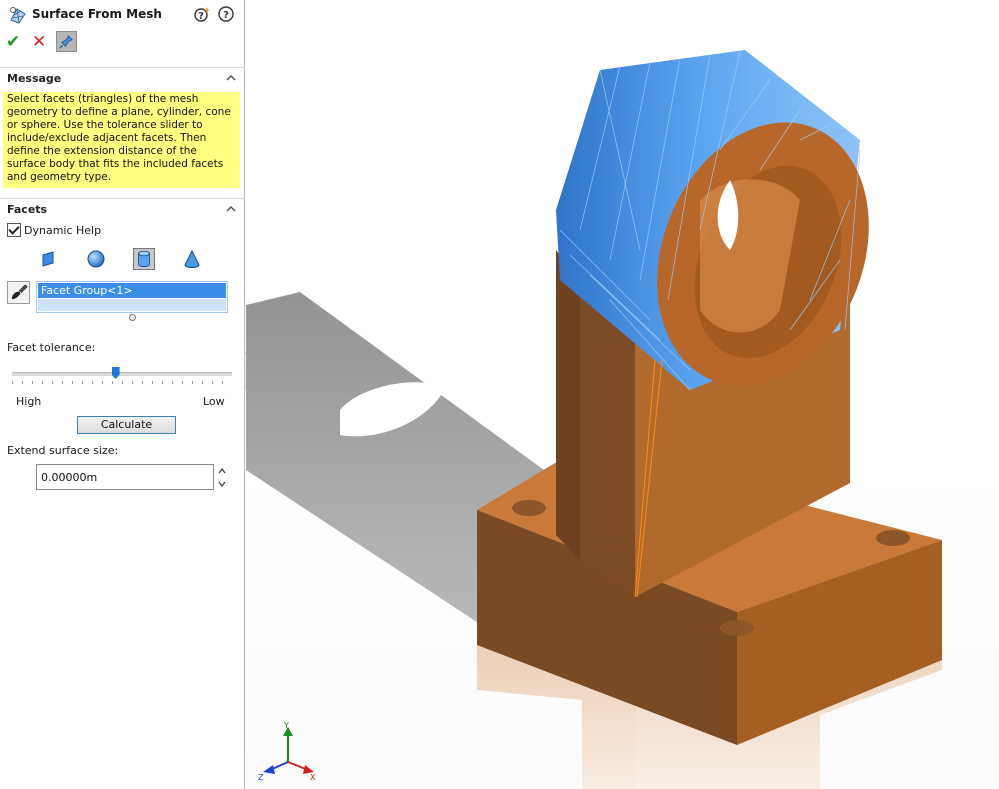  I want to click on pushpin-icon, so click(66, 42).